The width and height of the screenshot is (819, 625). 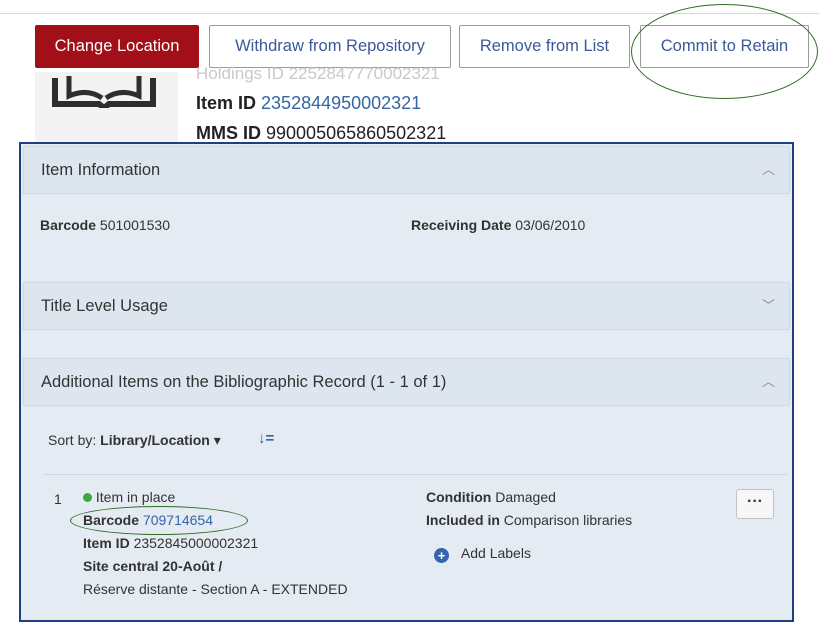 What do you see at coordinates (495, 553) in the screenshot?
I see `add-labels-label: Add Labels` at bounding box center [495, 553].